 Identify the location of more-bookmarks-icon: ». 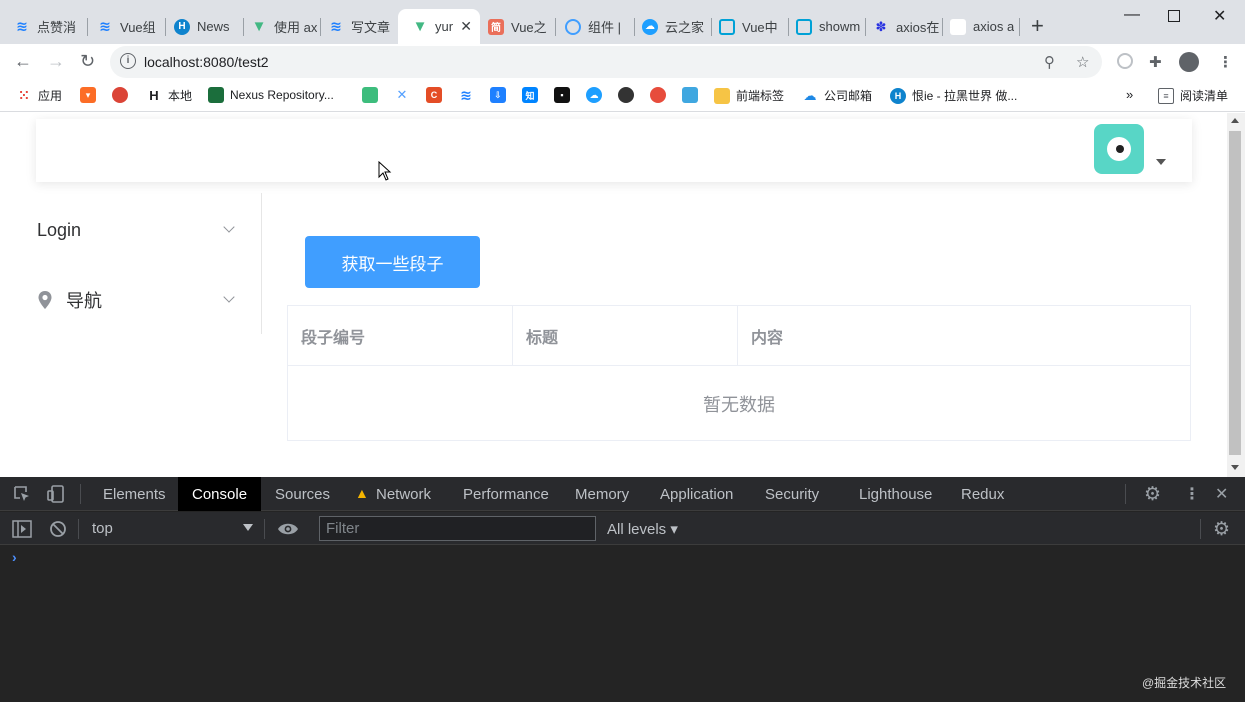
(1129, 94).